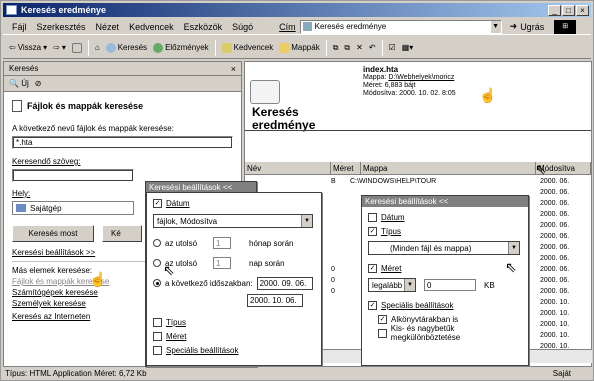 This screenshot has height=381, width=594. What do you see at coordinates (418, 130) in the screenshot?
I see `banner-divider` at bounding box center [418, 130].